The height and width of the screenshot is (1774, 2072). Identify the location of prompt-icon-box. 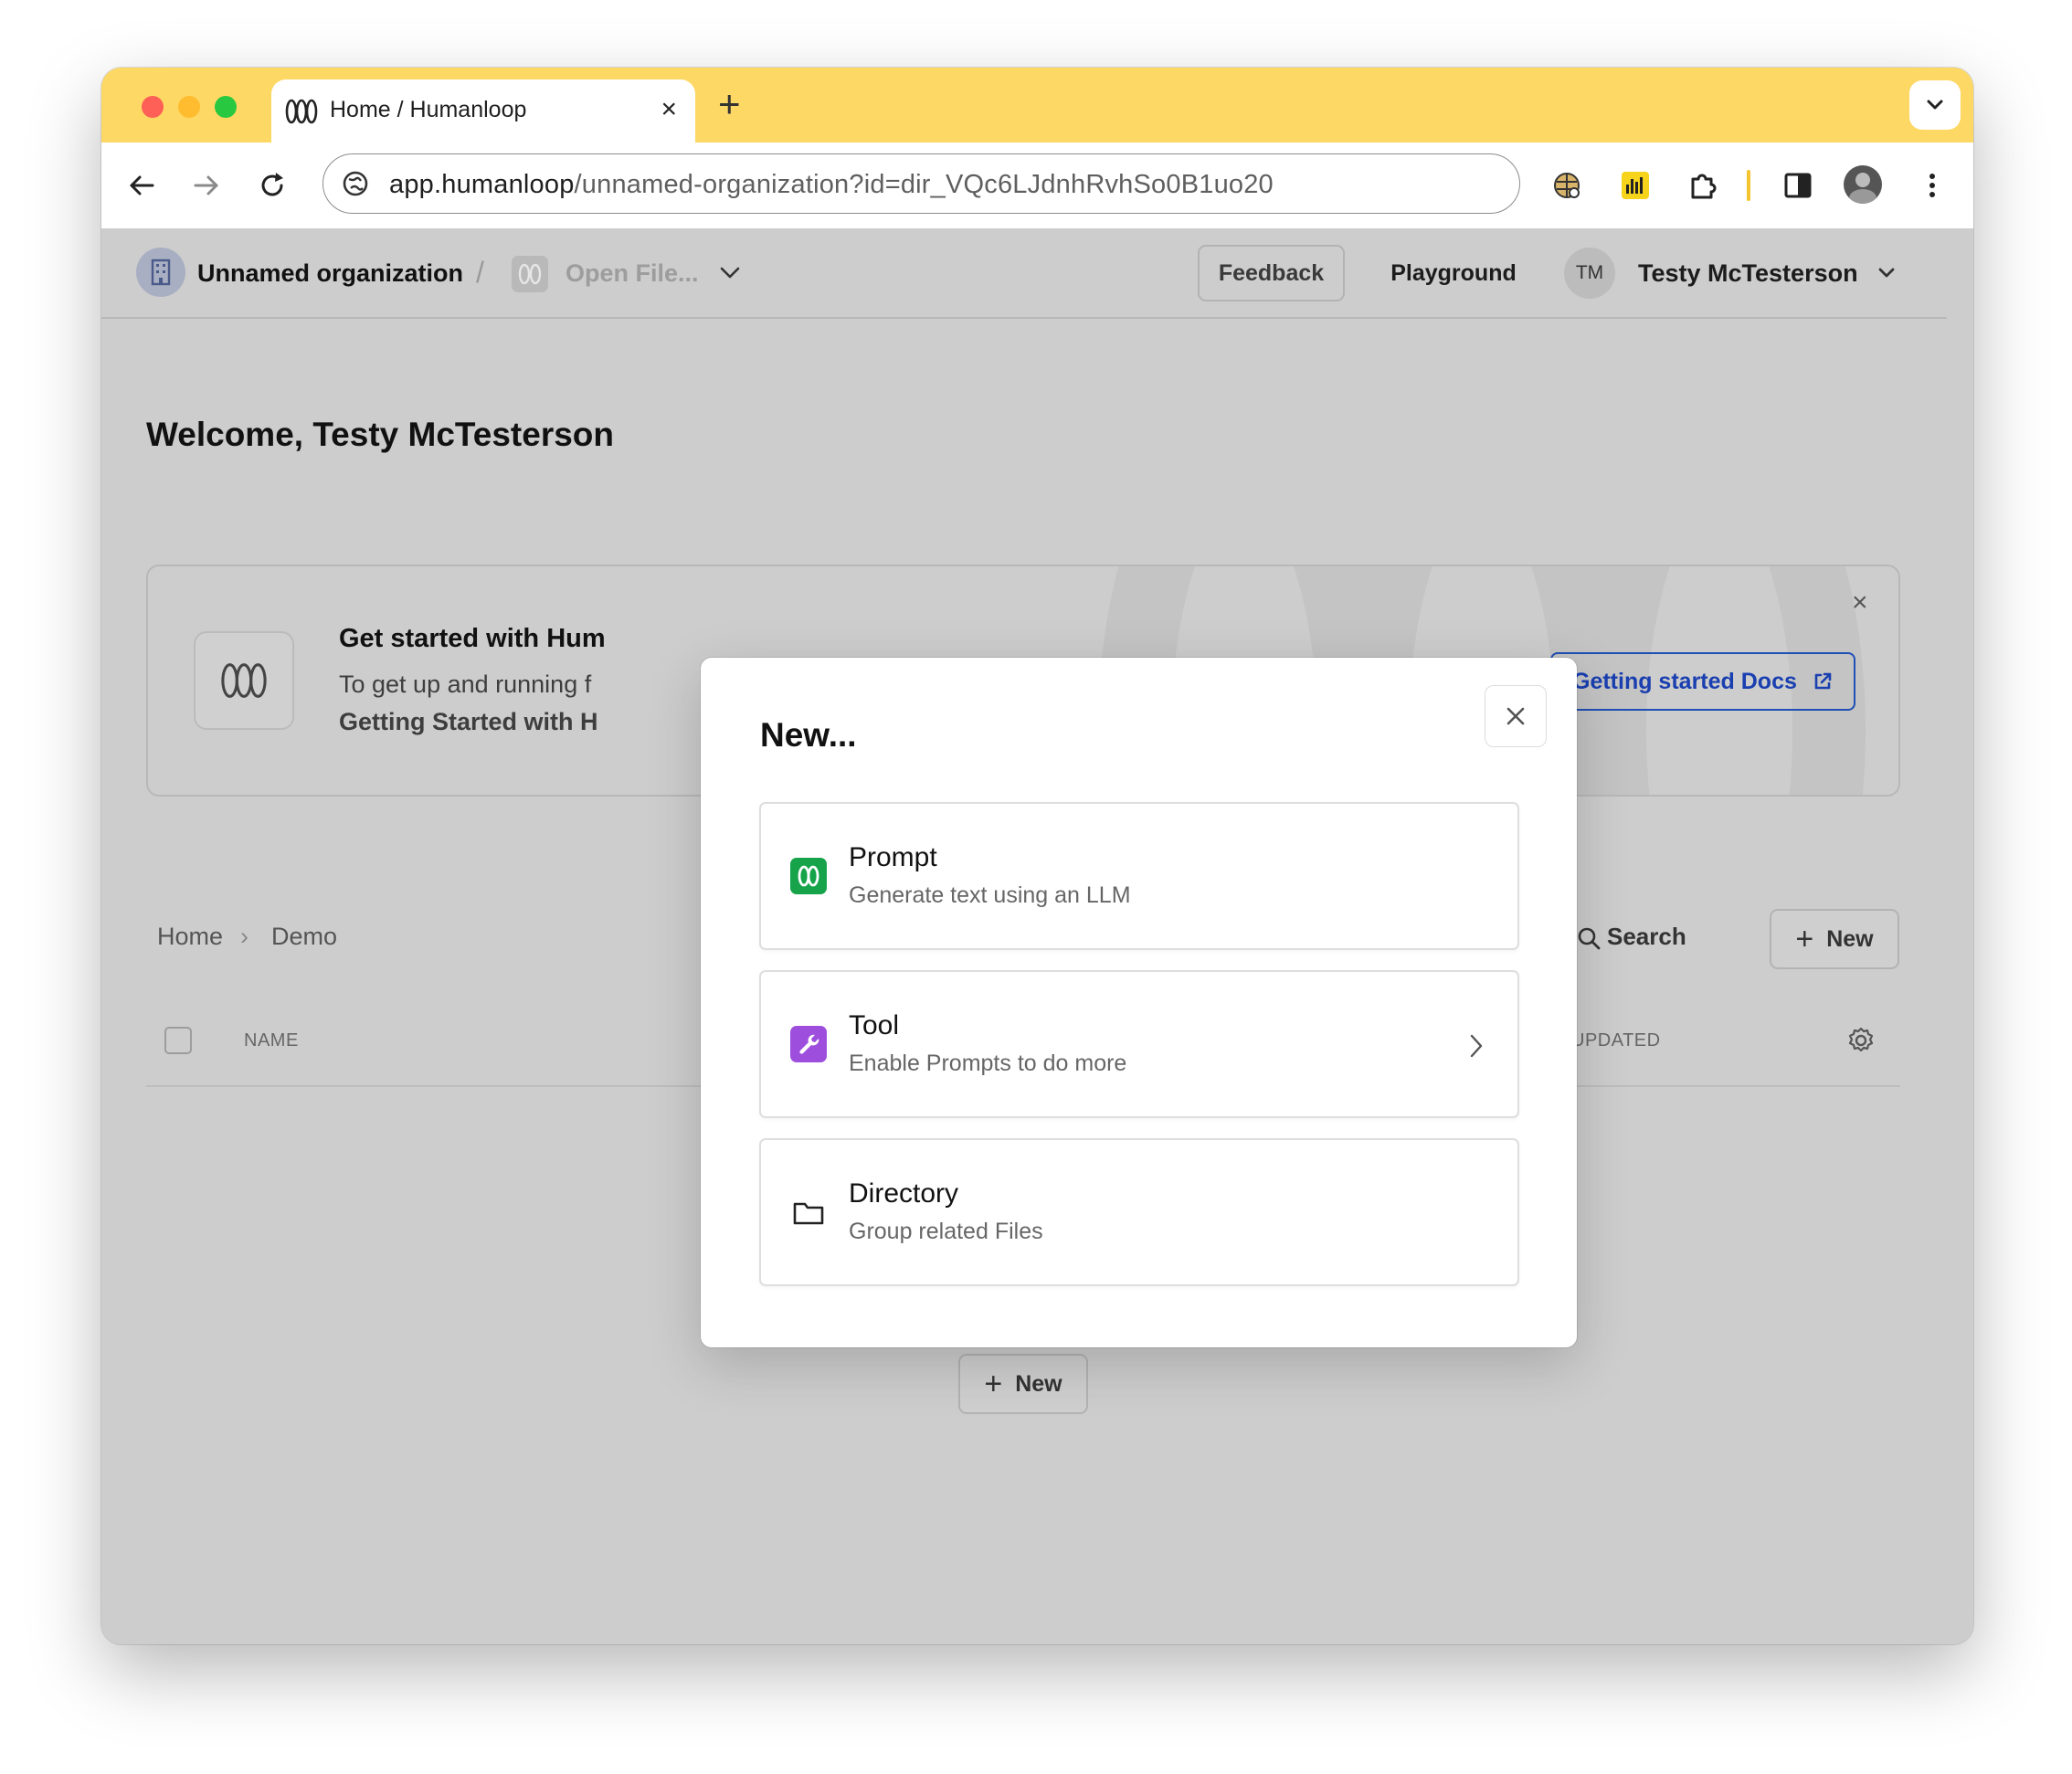
(808, 876).